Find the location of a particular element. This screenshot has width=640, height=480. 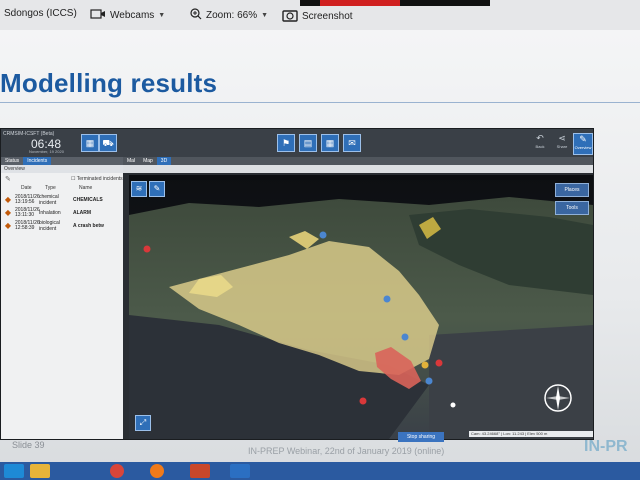

tab-status: Status is located at coordinates (12, 161).